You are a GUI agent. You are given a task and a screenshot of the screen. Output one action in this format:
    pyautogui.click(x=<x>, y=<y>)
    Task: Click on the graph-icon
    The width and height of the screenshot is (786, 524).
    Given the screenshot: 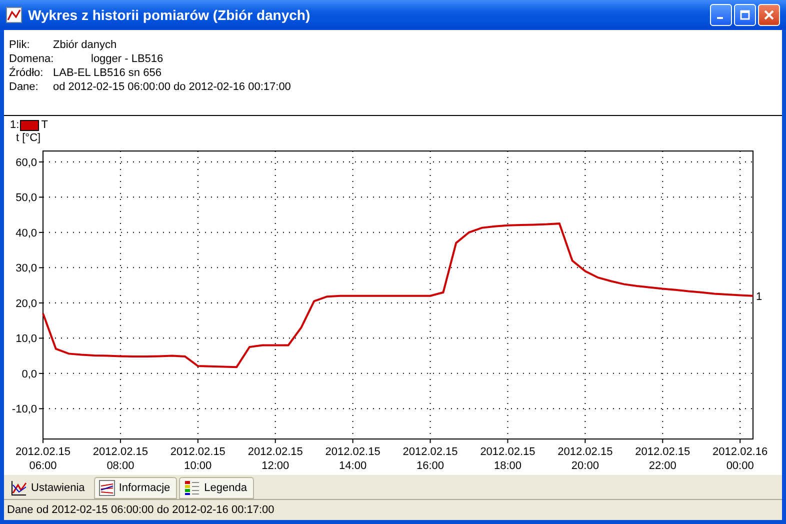 What is the action you would take?
    pyautogui.click(x=106, y=488)
    